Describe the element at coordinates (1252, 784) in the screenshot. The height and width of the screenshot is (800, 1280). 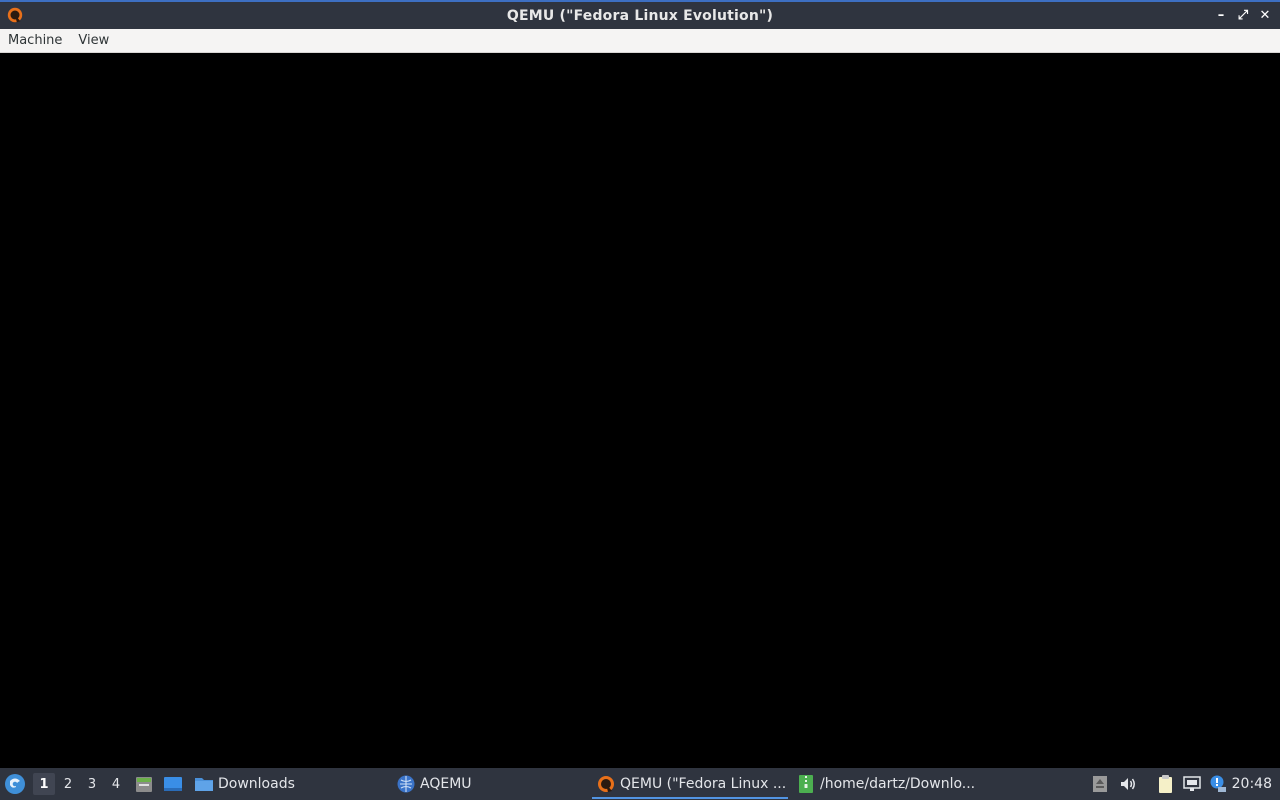
I see `taskbar-clock: 20:48` at that location.